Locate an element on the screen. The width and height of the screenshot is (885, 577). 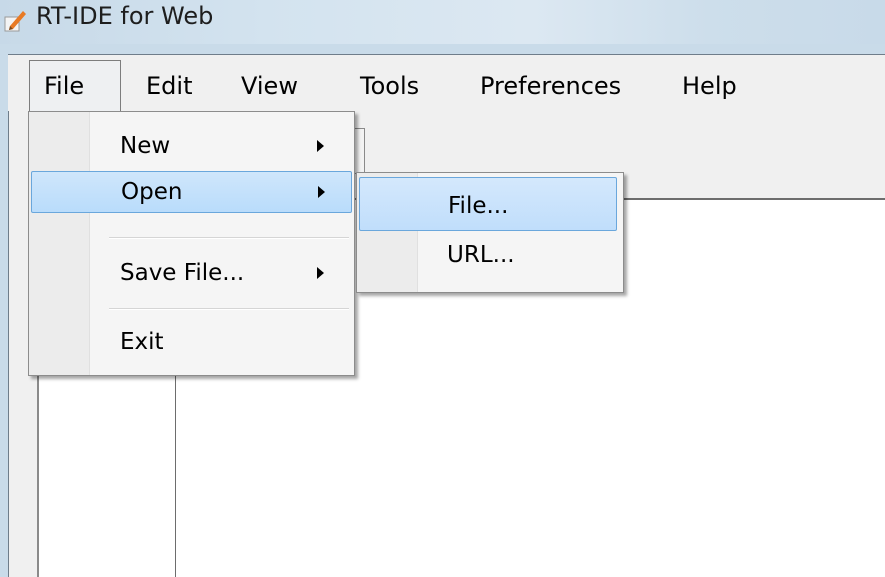
app-pencil-icon is located at coordinates (15, 21).